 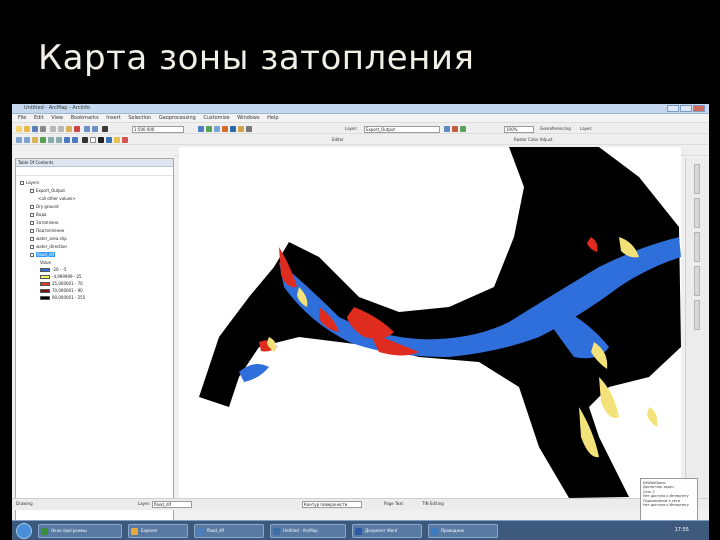 I want to click on taskbar-item: Explorer, so click(x=158, y=531).